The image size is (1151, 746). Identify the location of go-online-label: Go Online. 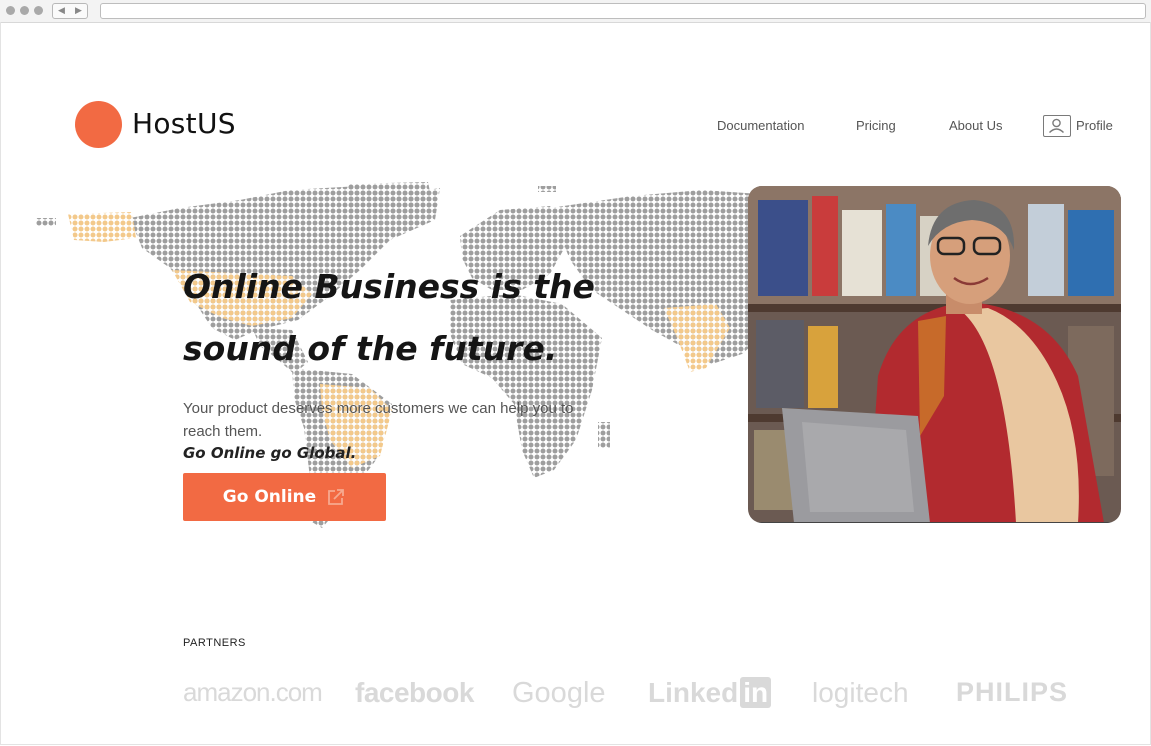
(269, 497).